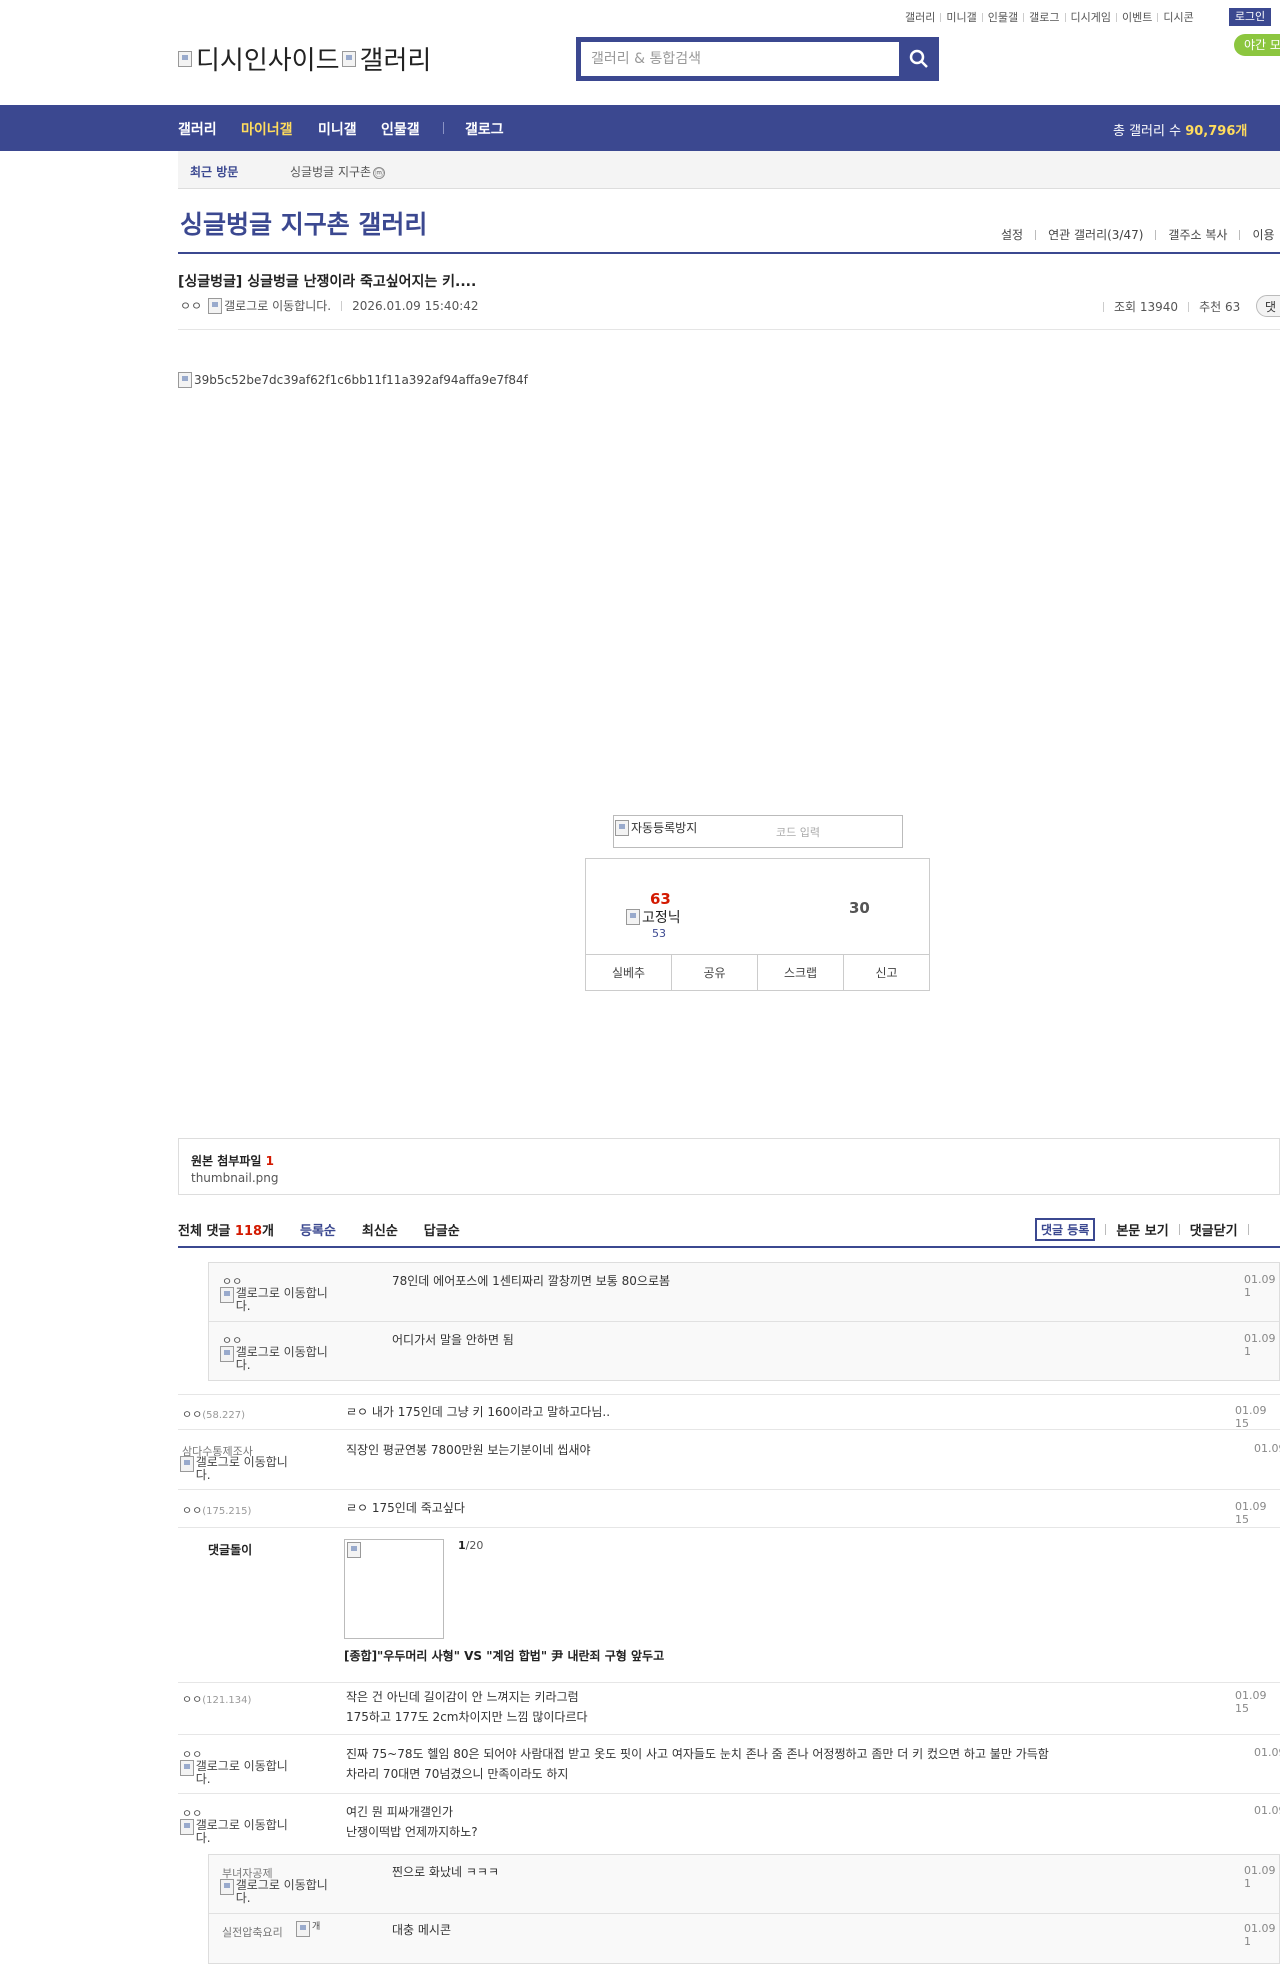 The width and height of the screenshot is (1280, 1964). Describe the element at coordinates (1250, 17) in the screenshot. I see `login-button: 로그인` at that location.